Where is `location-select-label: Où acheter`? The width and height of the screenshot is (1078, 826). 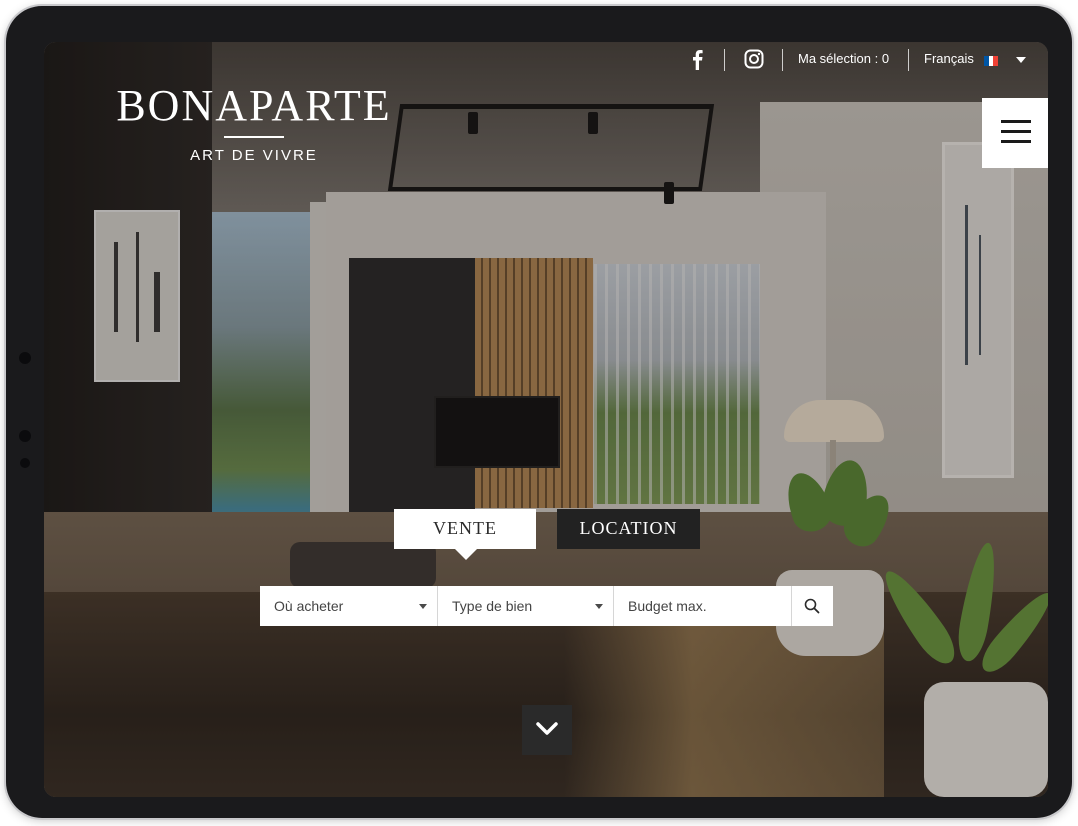
location-select-label: Où acheter is located at coordinates (309, 606).